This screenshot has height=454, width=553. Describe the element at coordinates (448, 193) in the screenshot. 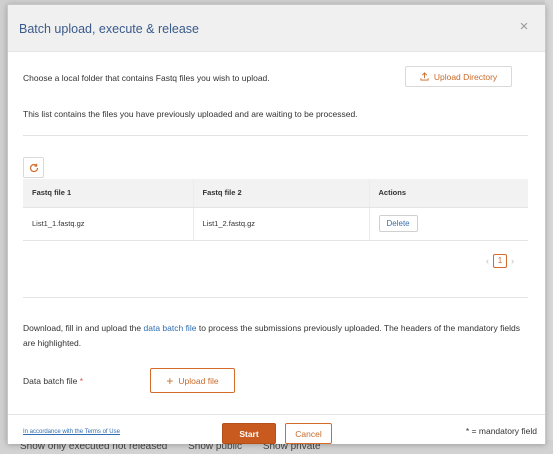

I see `column-header-actions: Actions` at that location.